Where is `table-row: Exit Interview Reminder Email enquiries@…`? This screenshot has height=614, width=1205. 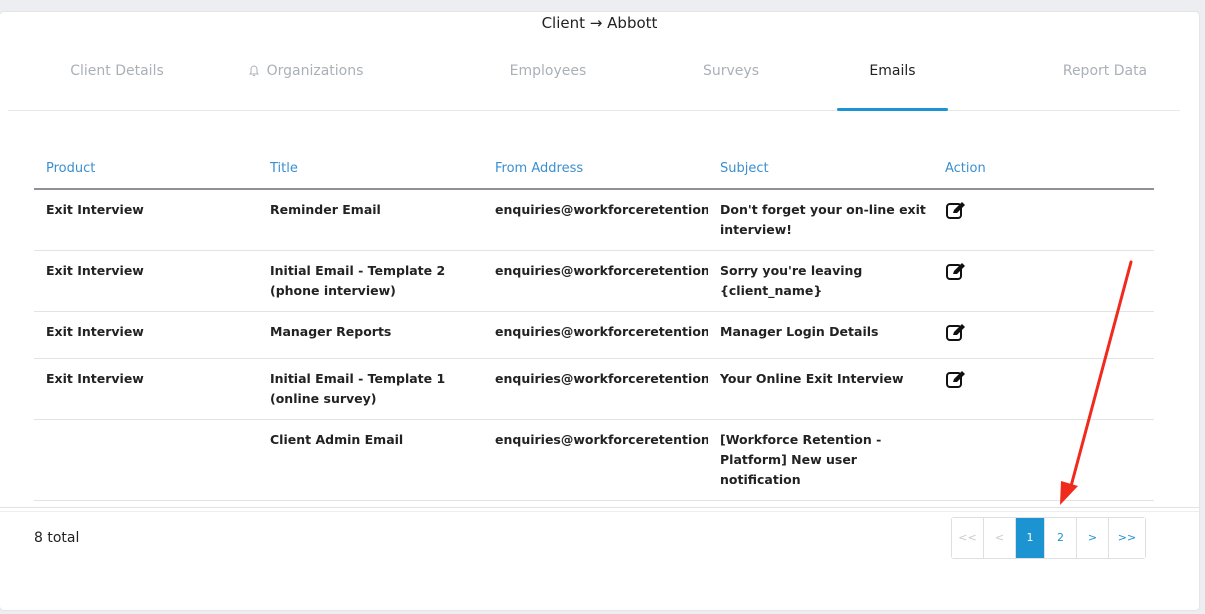
table-row: Exit Interview Reminder Email enquiries@… is located at coordinates (594, 220).